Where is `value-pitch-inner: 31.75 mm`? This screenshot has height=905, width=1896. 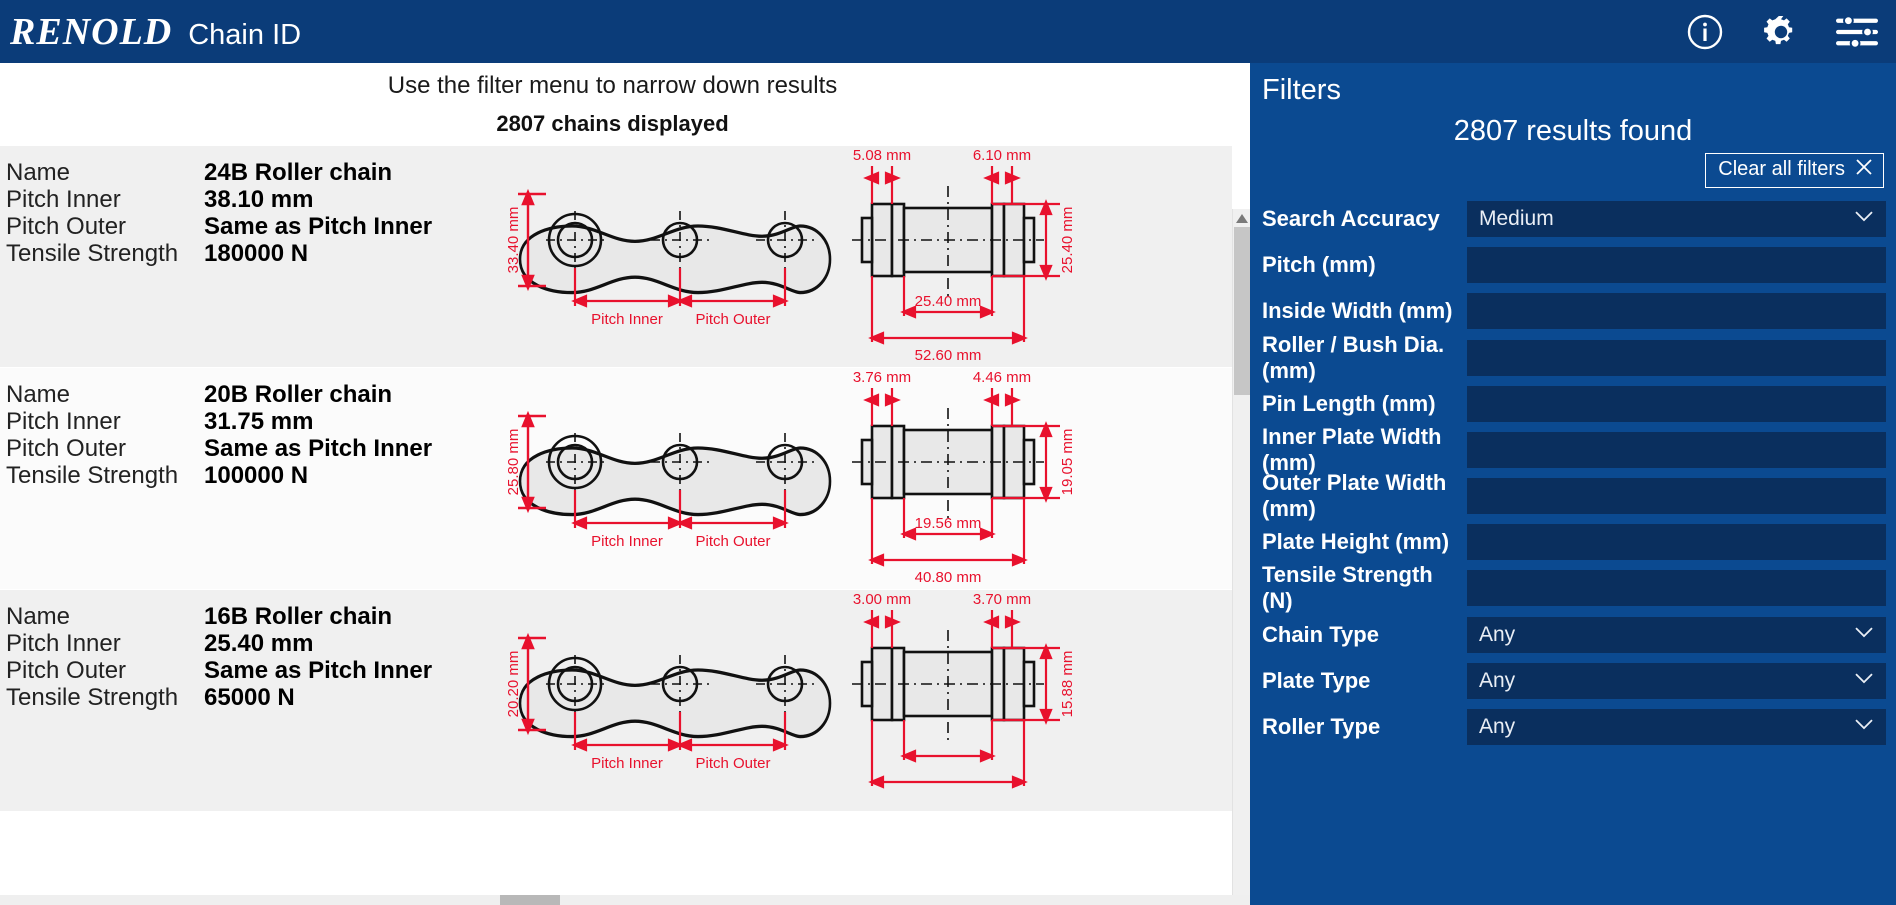 value-pitch-inner: 31.75 mm is located at coordinates (259, 421).